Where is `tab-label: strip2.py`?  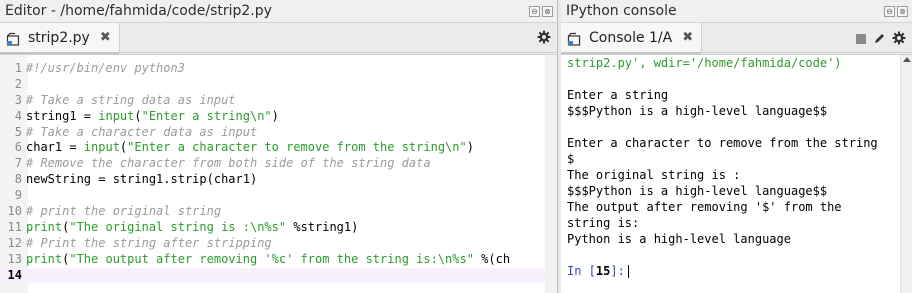
tab-label: strip2.py is located at coordinates (59, 37).